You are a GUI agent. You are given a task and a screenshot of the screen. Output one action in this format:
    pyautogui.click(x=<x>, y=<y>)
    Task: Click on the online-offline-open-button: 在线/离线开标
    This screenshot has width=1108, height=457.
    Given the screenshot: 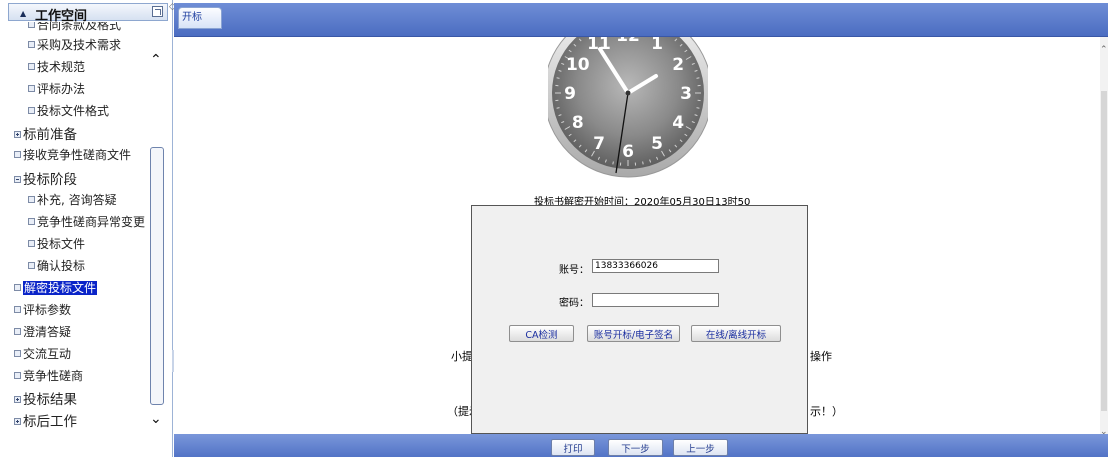 What is the action you would take?
    pyautogui.click(x=736, y=333)
    